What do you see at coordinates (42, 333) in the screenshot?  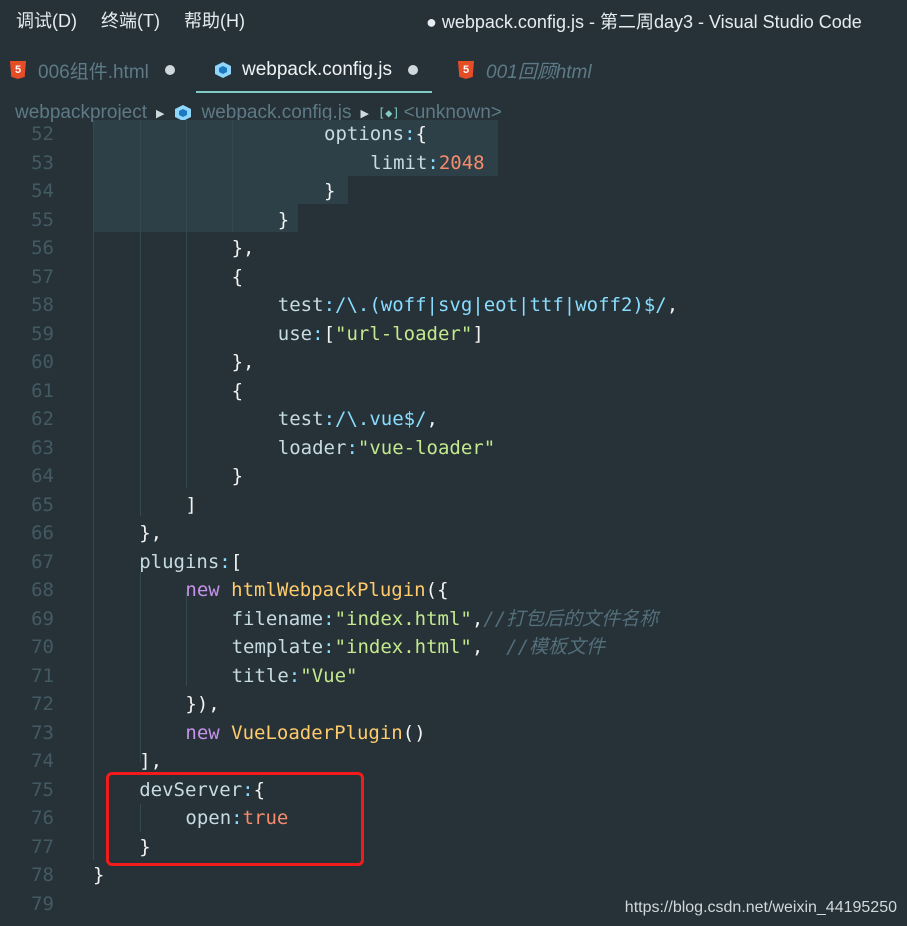 I see `line-number: 59` at bounding box center [42, 333].